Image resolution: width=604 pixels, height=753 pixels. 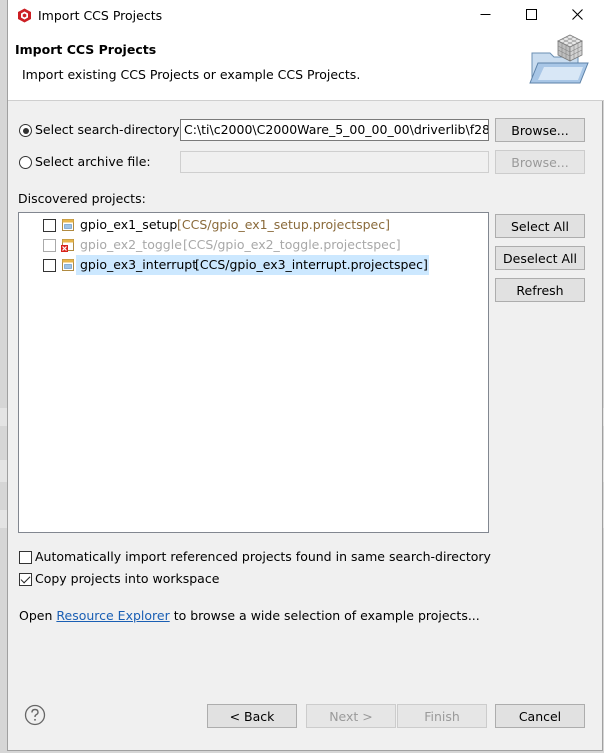 I want to click on maximize-icon, so click(x=531, y=15).